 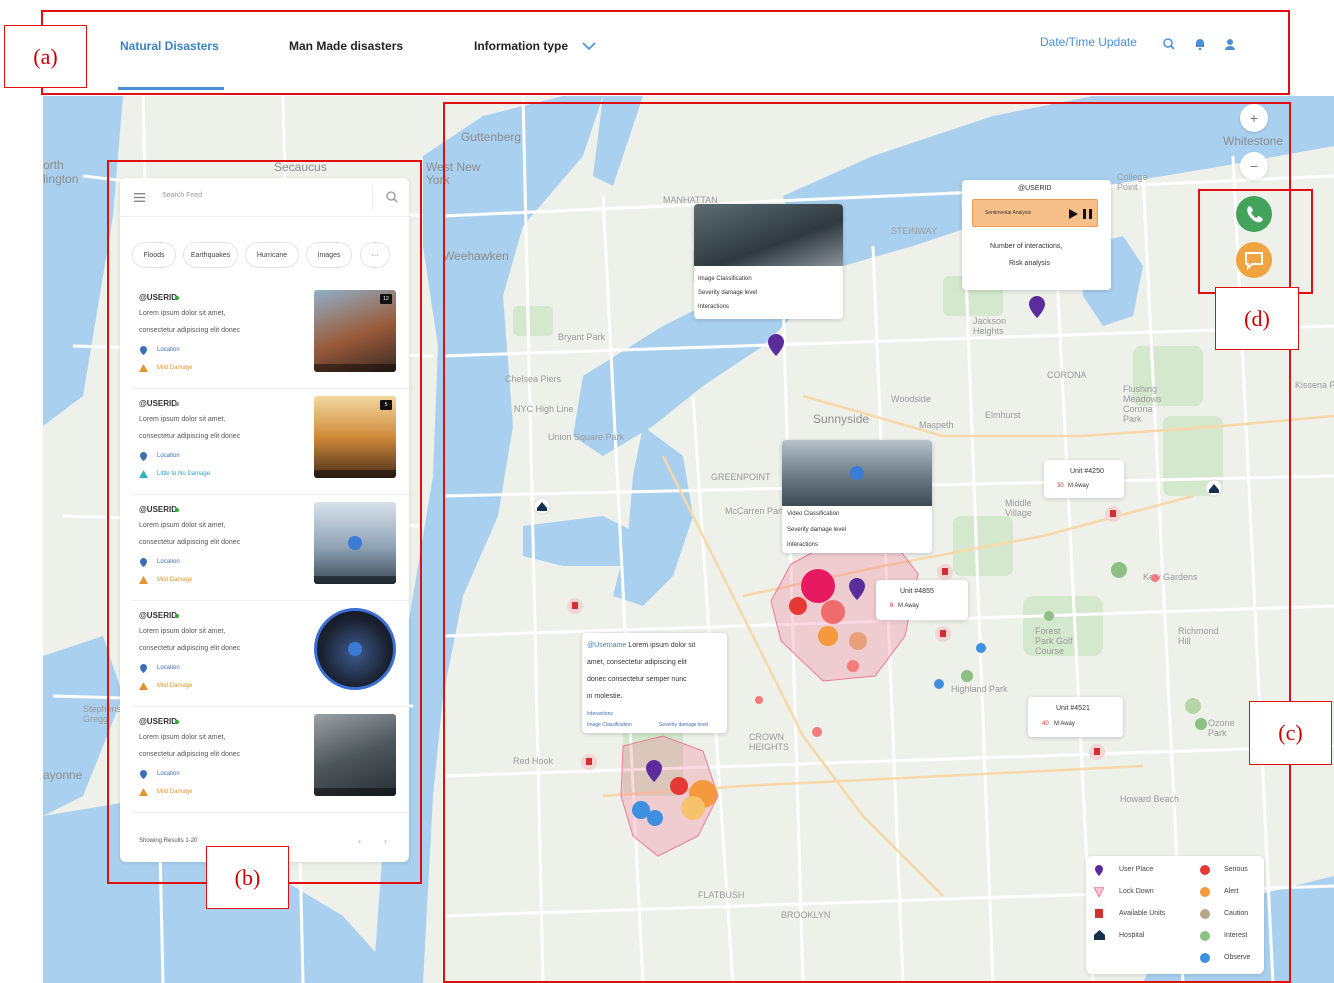 What do you see at coordinates (1255, 241) in the screenshot?
I see `annotation-box-d` at bounding box center [1255, 241].